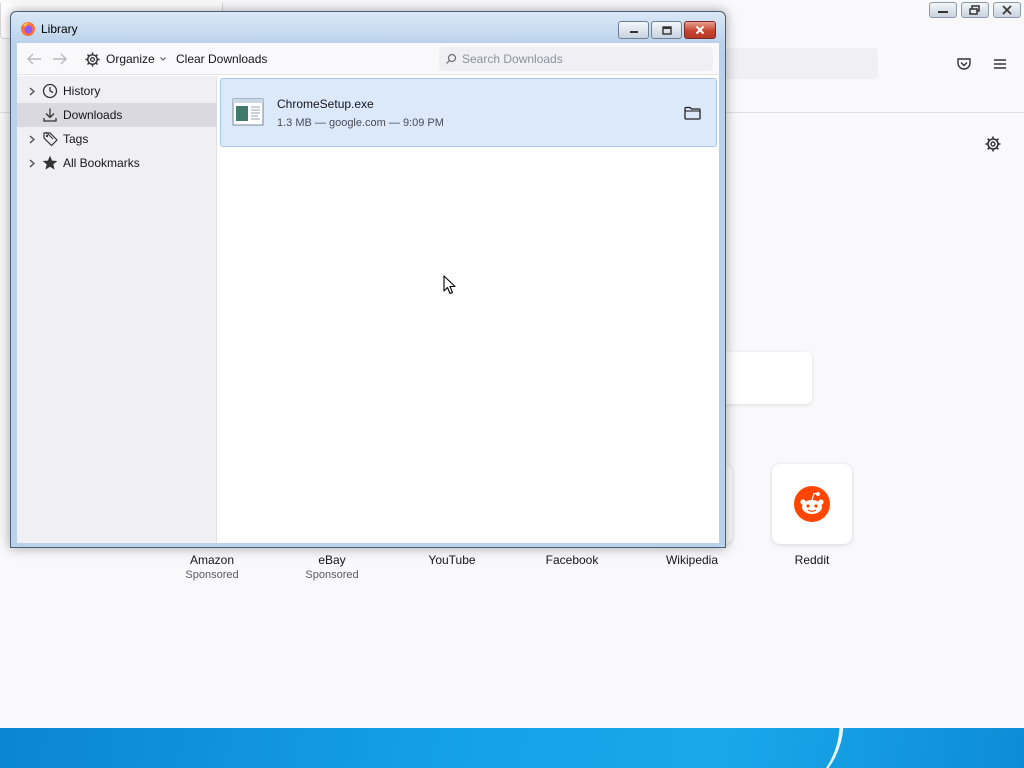 The width and height of the screenshot is (1024, 768). I want to click on maximize-icon, so click(666, 30).